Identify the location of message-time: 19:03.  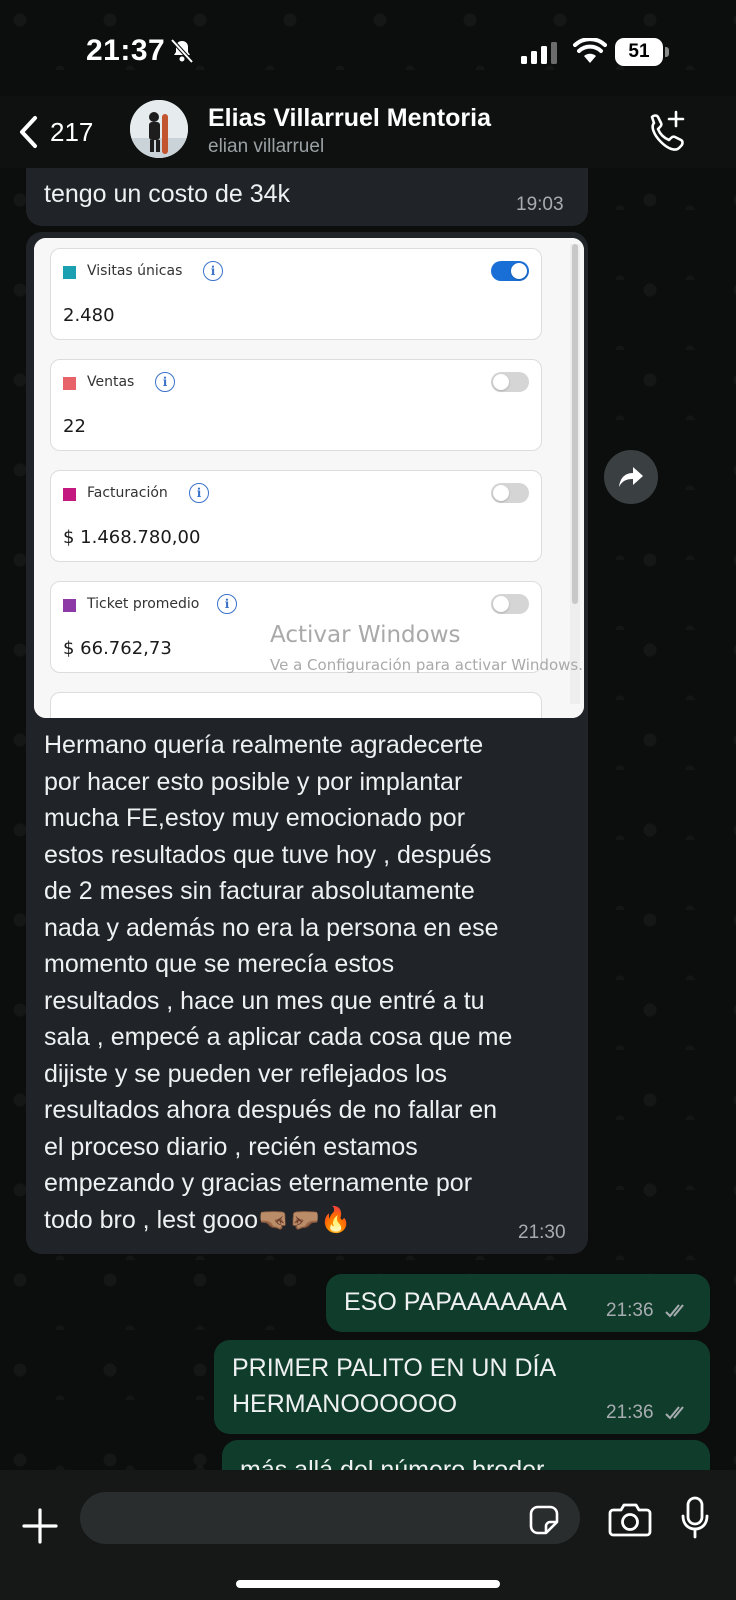
(540, 204).